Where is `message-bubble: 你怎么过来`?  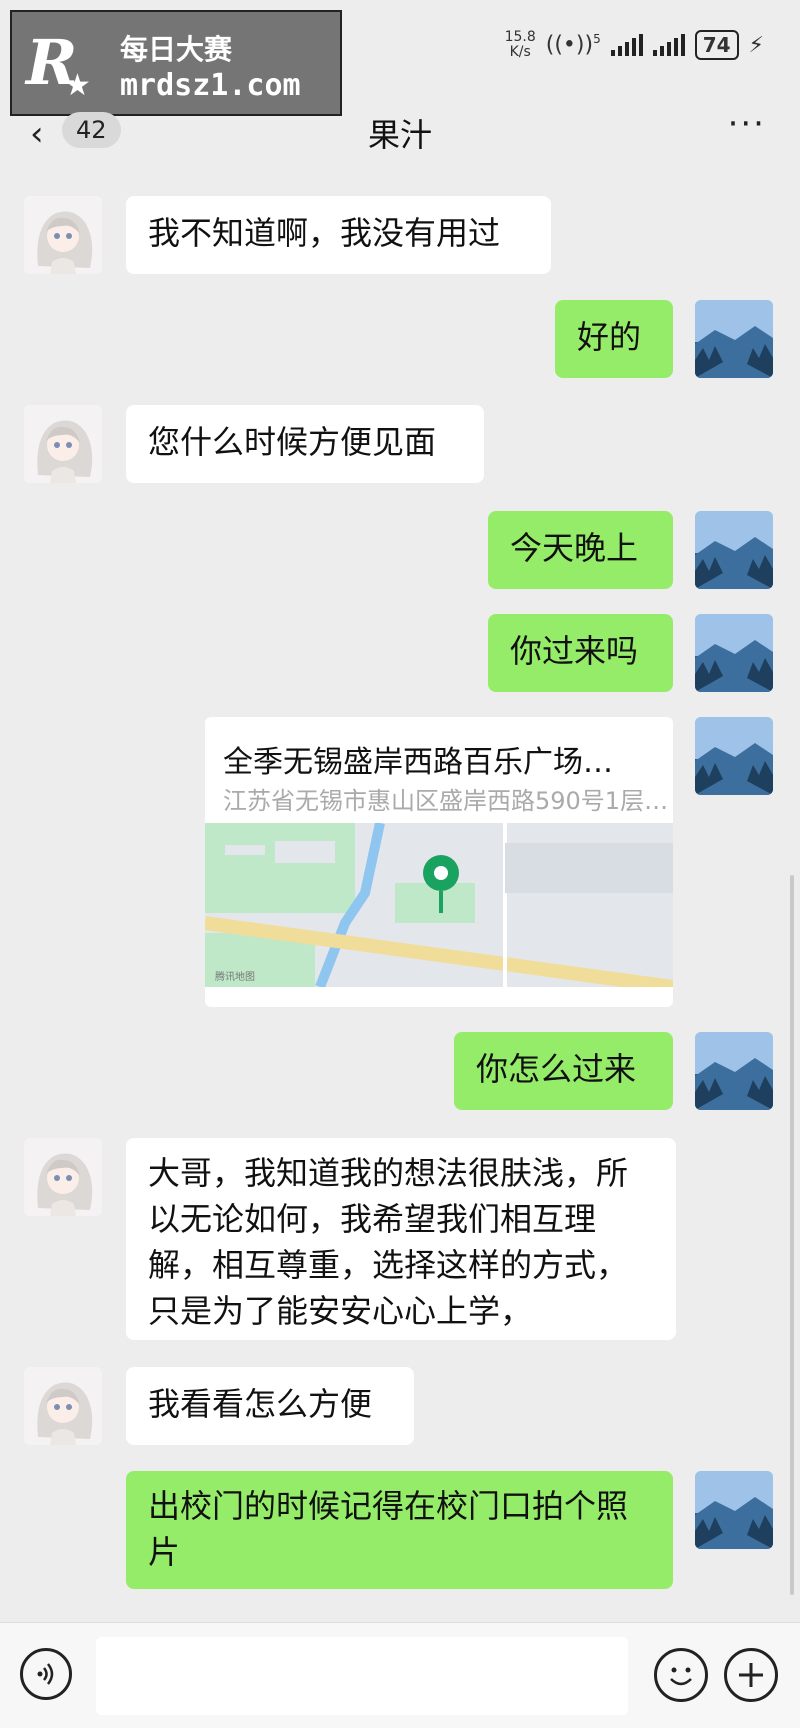 message-bubble: 你怎么过来 is located at coordinates (563, 1071).